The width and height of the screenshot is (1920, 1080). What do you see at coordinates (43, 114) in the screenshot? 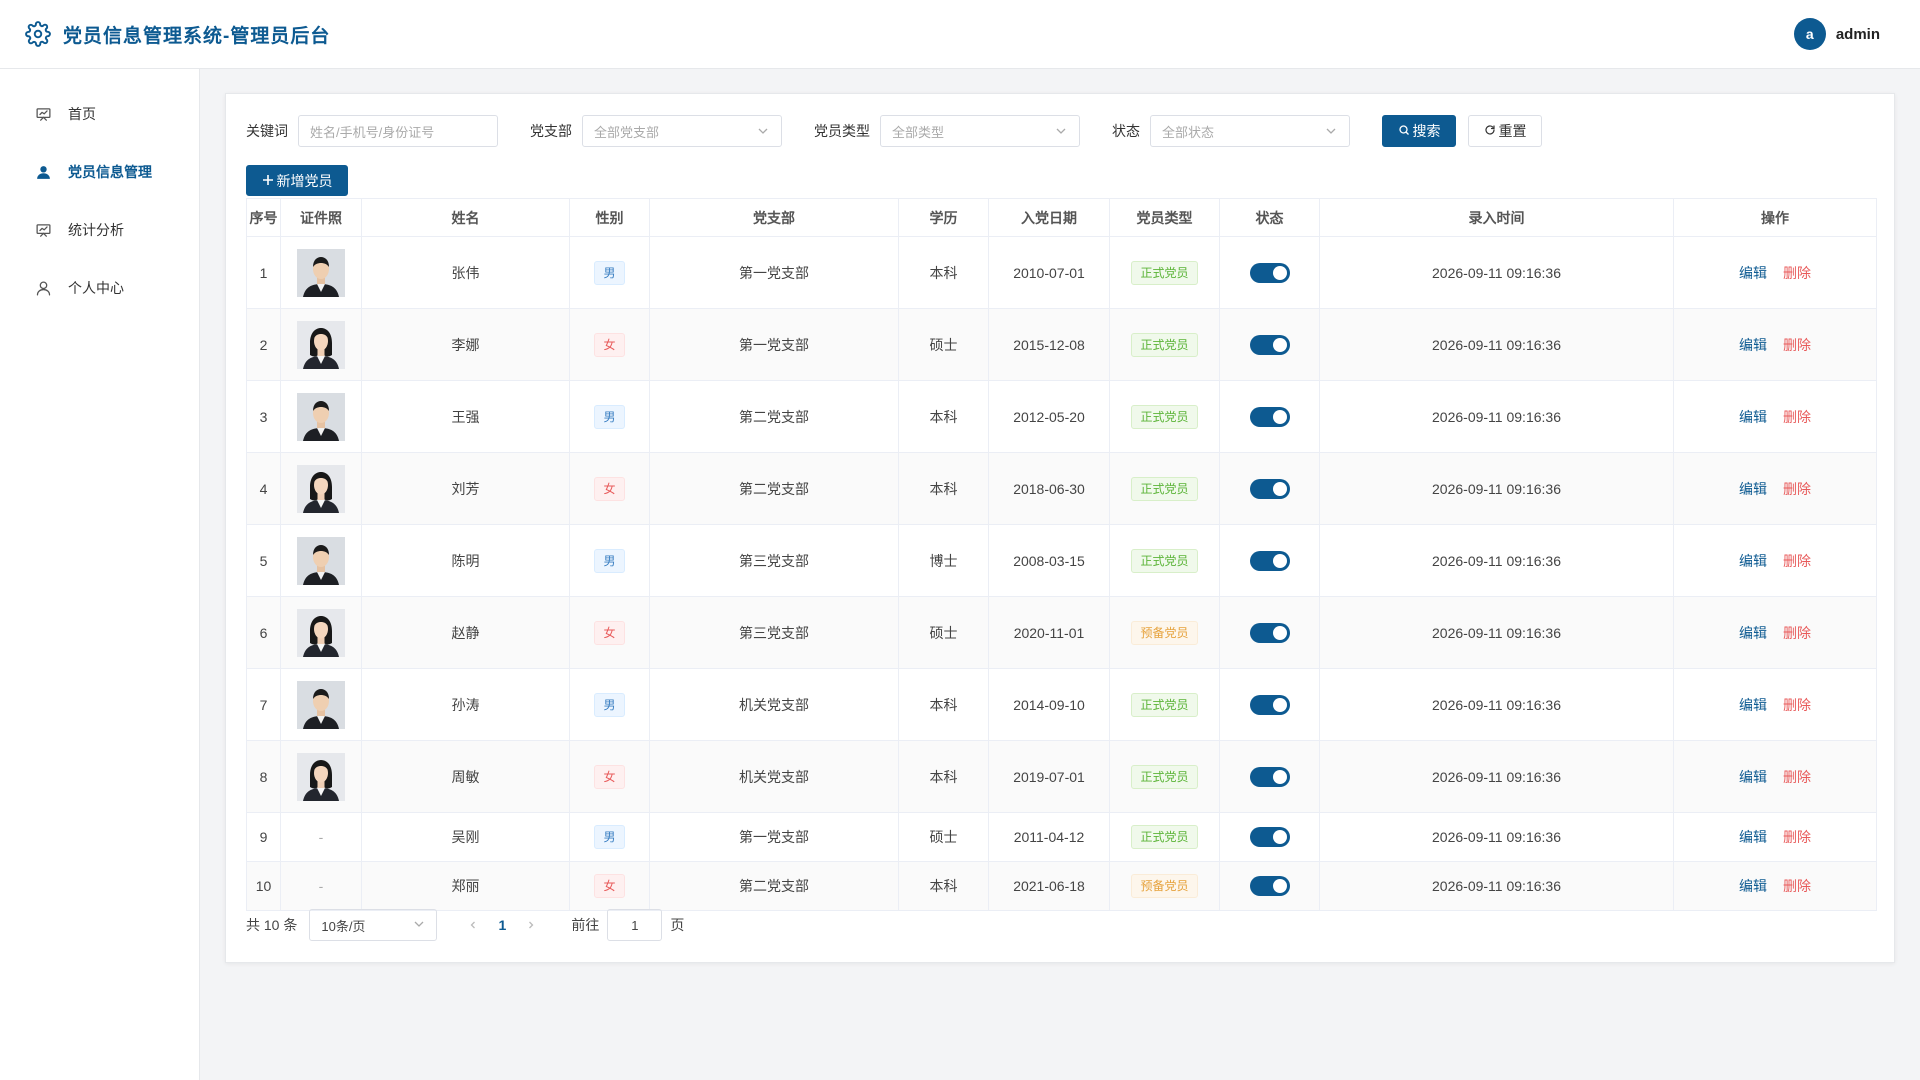
I see `dashboard-board-icon` at bounding box center [43, 114].